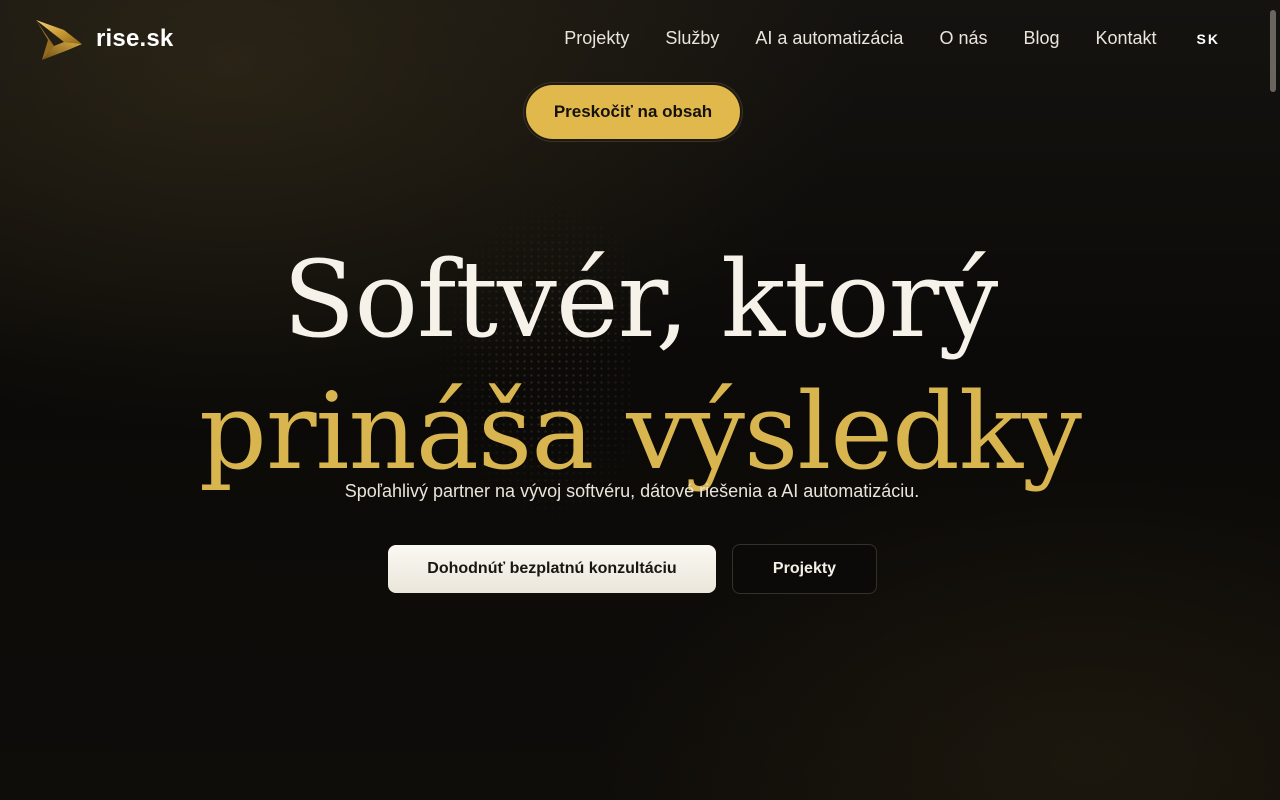 Image resolution: width=1280 pixels, height=800 pixels. Describe the element at coordinates (1273, 51) in the screenshot. I see `scrollbar-thumb` at that location.